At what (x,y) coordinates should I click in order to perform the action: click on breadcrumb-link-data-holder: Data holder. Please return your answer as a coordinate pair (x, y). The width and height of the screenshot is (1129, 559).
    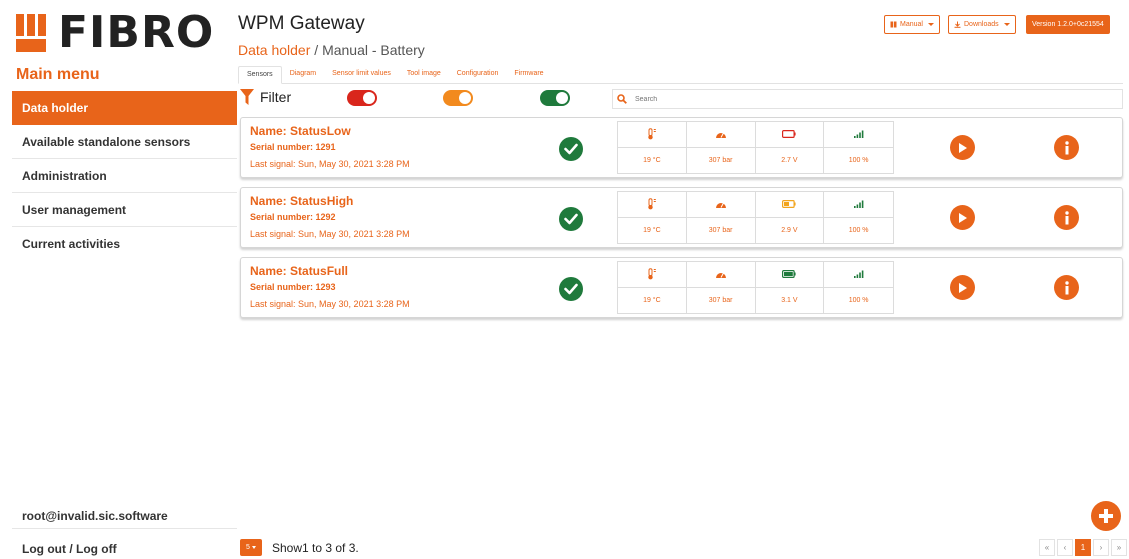
    Looking at the image, I should click on (274, 50).